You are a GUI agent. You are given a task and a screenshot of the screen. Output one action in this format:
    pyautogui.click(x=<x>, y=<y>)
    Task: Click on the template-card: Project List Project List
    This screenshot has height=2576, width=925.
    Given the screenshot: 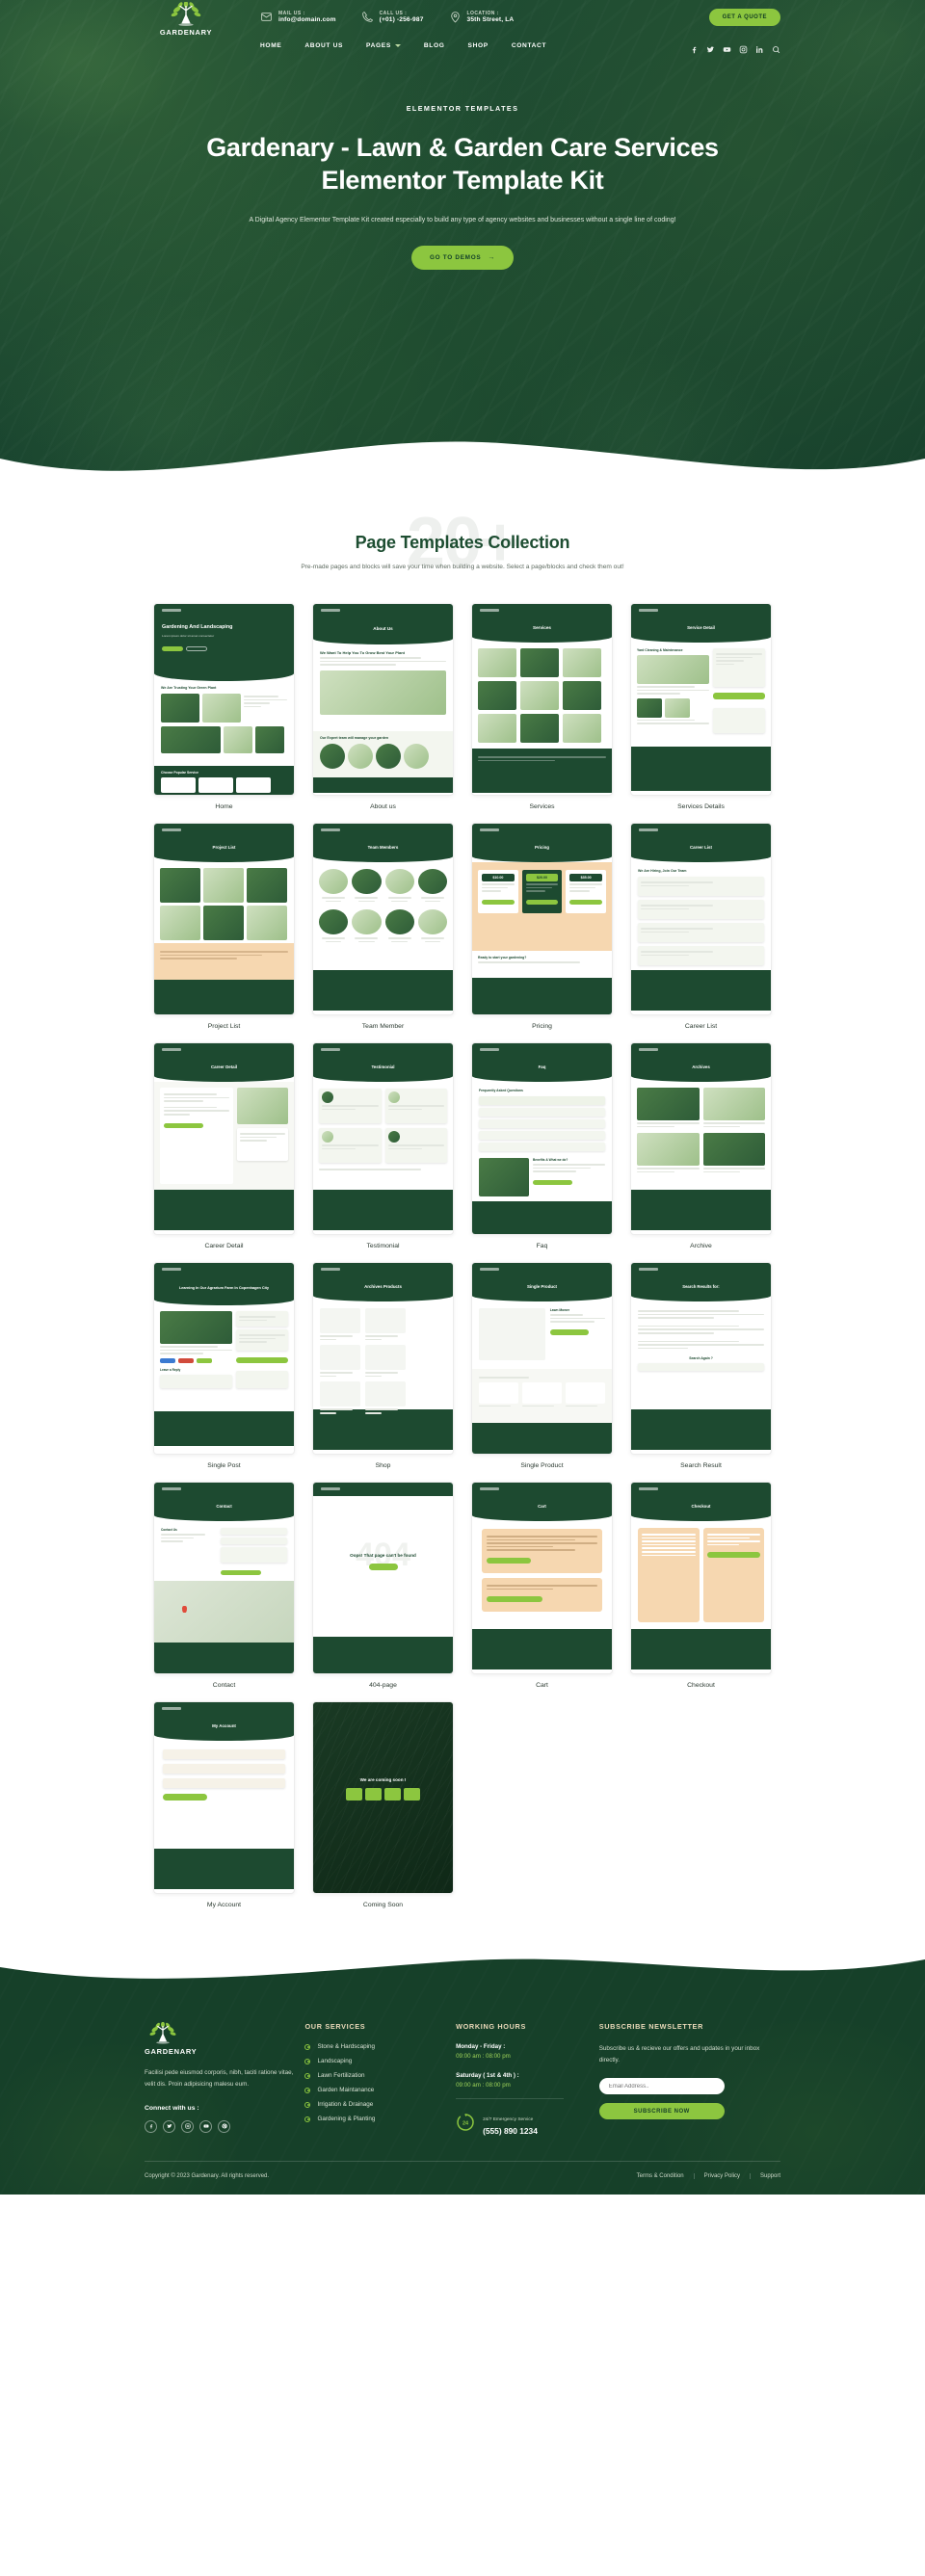 What is the action you would take?
    pyautogui.click(x=224, y=927)
    